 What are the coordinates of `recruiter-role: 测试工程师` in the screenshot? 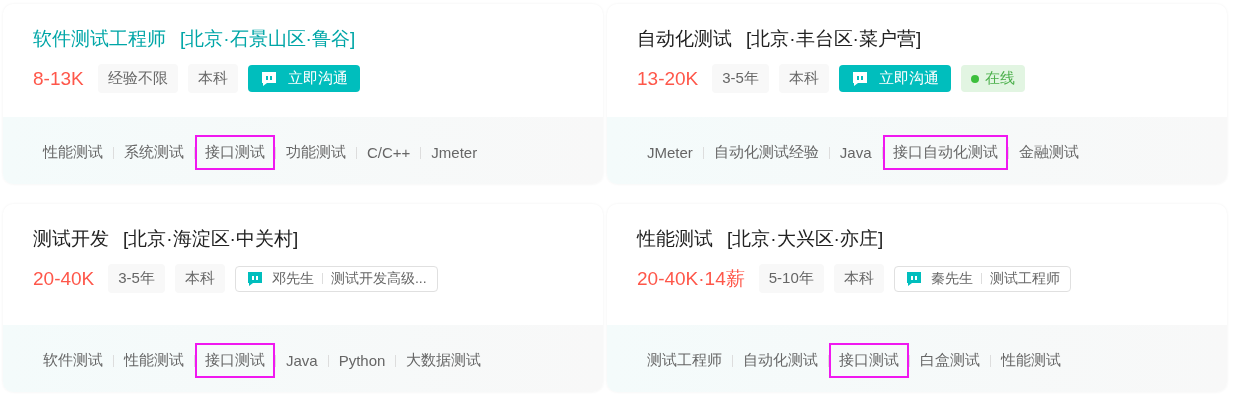 It's located at (1024, 278).